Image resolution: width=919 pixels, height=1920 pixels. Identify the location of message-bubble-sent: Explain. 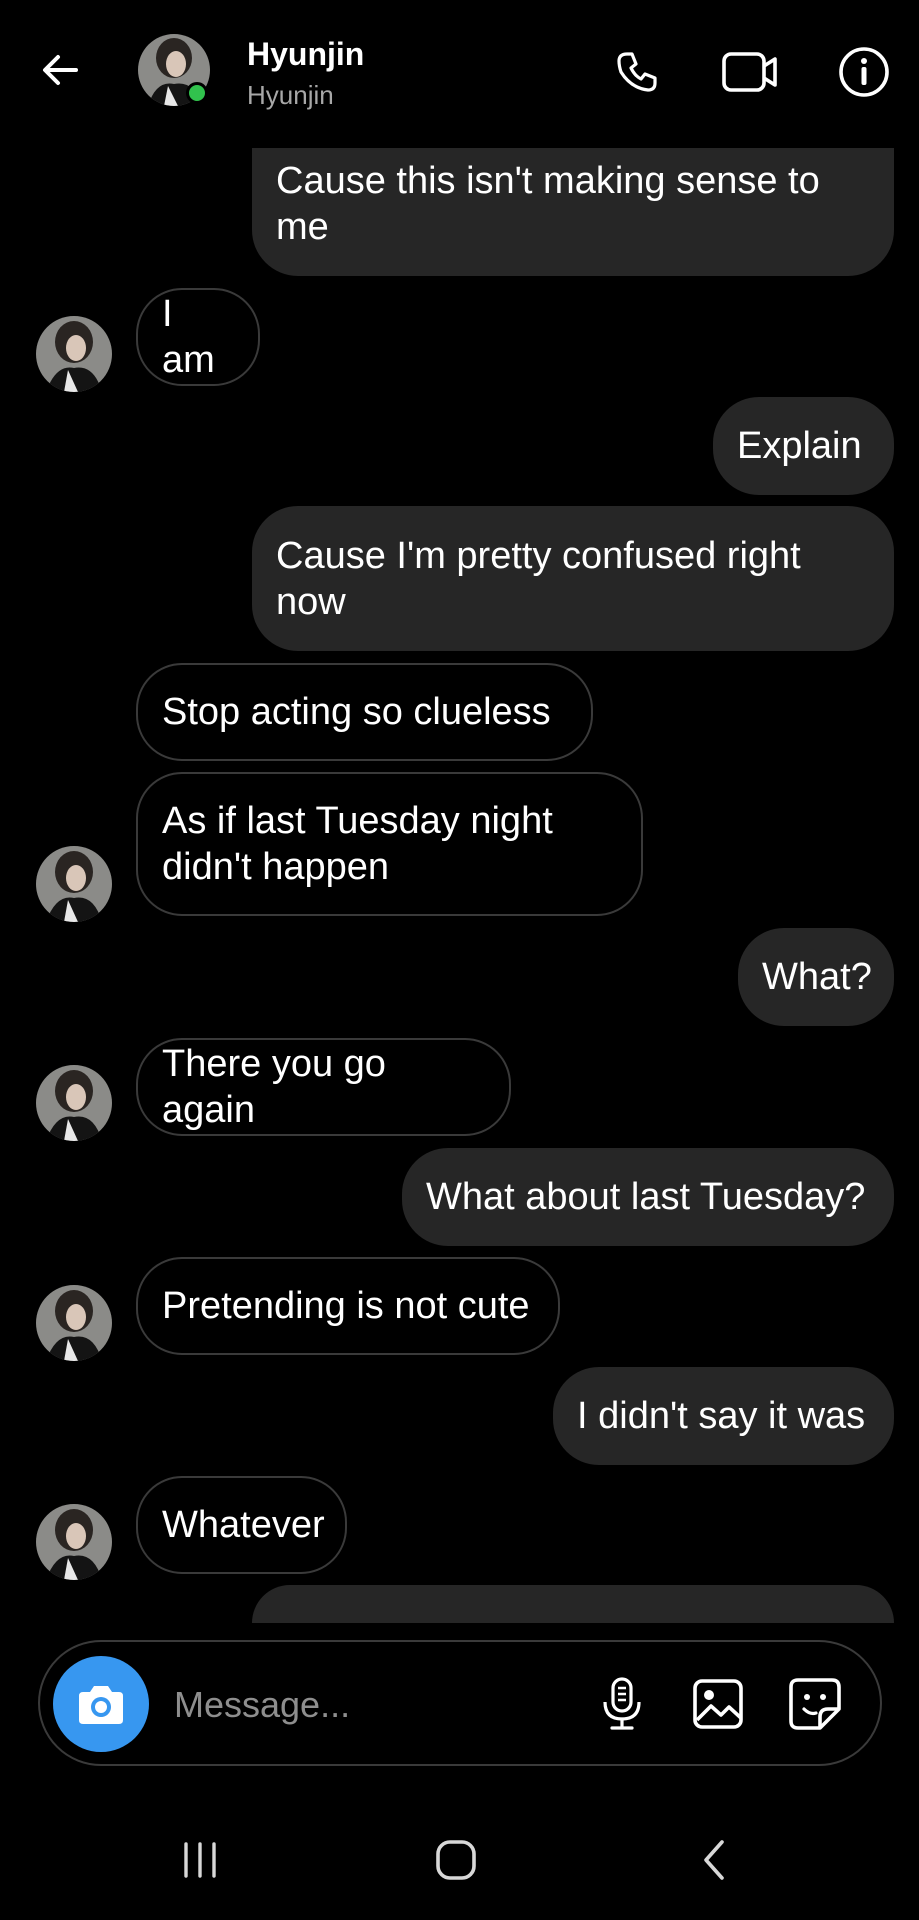
(803, 446).